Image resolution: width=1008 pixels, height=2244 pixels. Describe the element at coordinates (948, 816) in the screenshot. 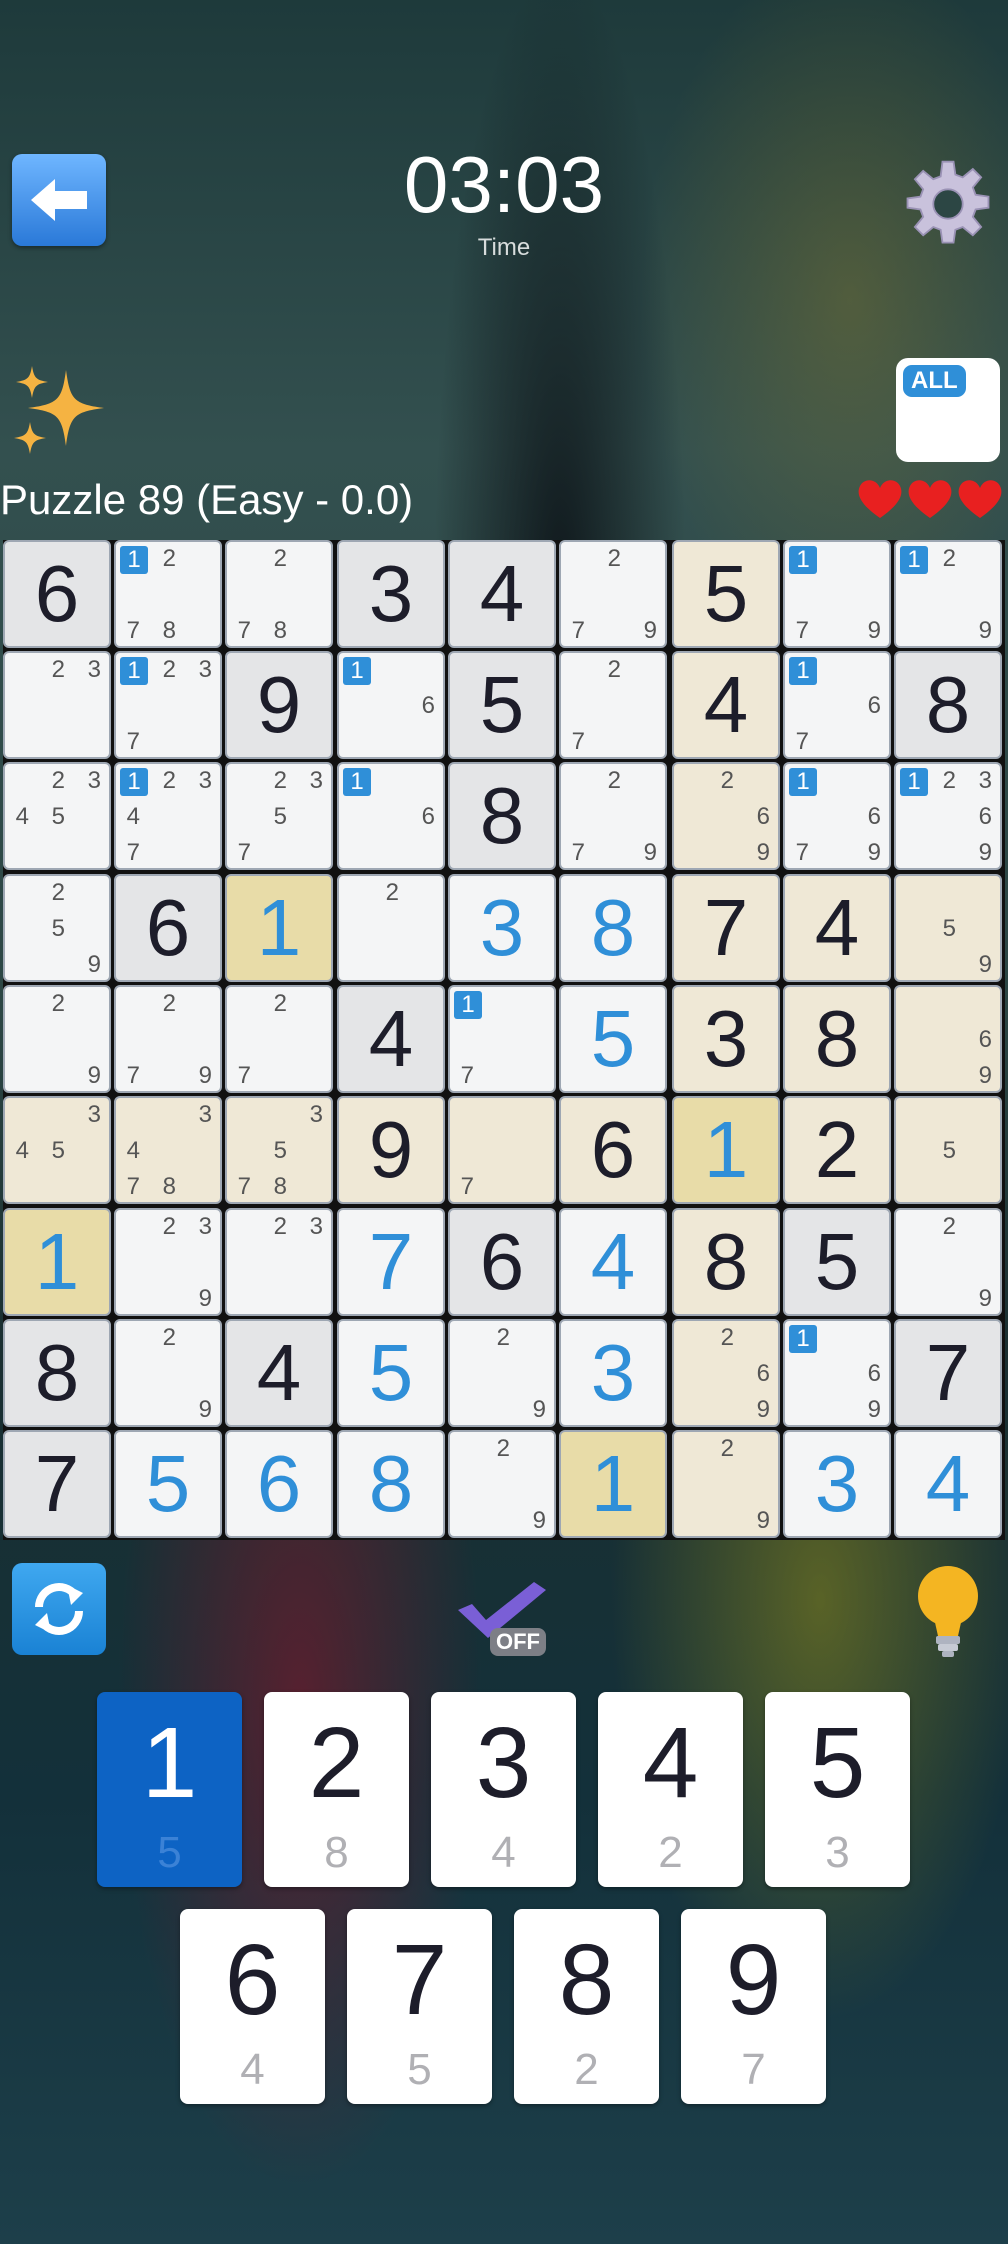

I see `sudoku-cell: 123 6 9` at that location.